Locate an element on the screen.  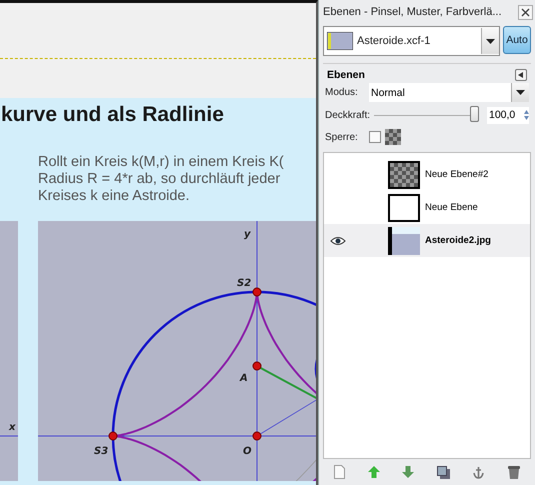
image-dropdown: Asteroide.xcf-1 is located at coordinates (411, 41).